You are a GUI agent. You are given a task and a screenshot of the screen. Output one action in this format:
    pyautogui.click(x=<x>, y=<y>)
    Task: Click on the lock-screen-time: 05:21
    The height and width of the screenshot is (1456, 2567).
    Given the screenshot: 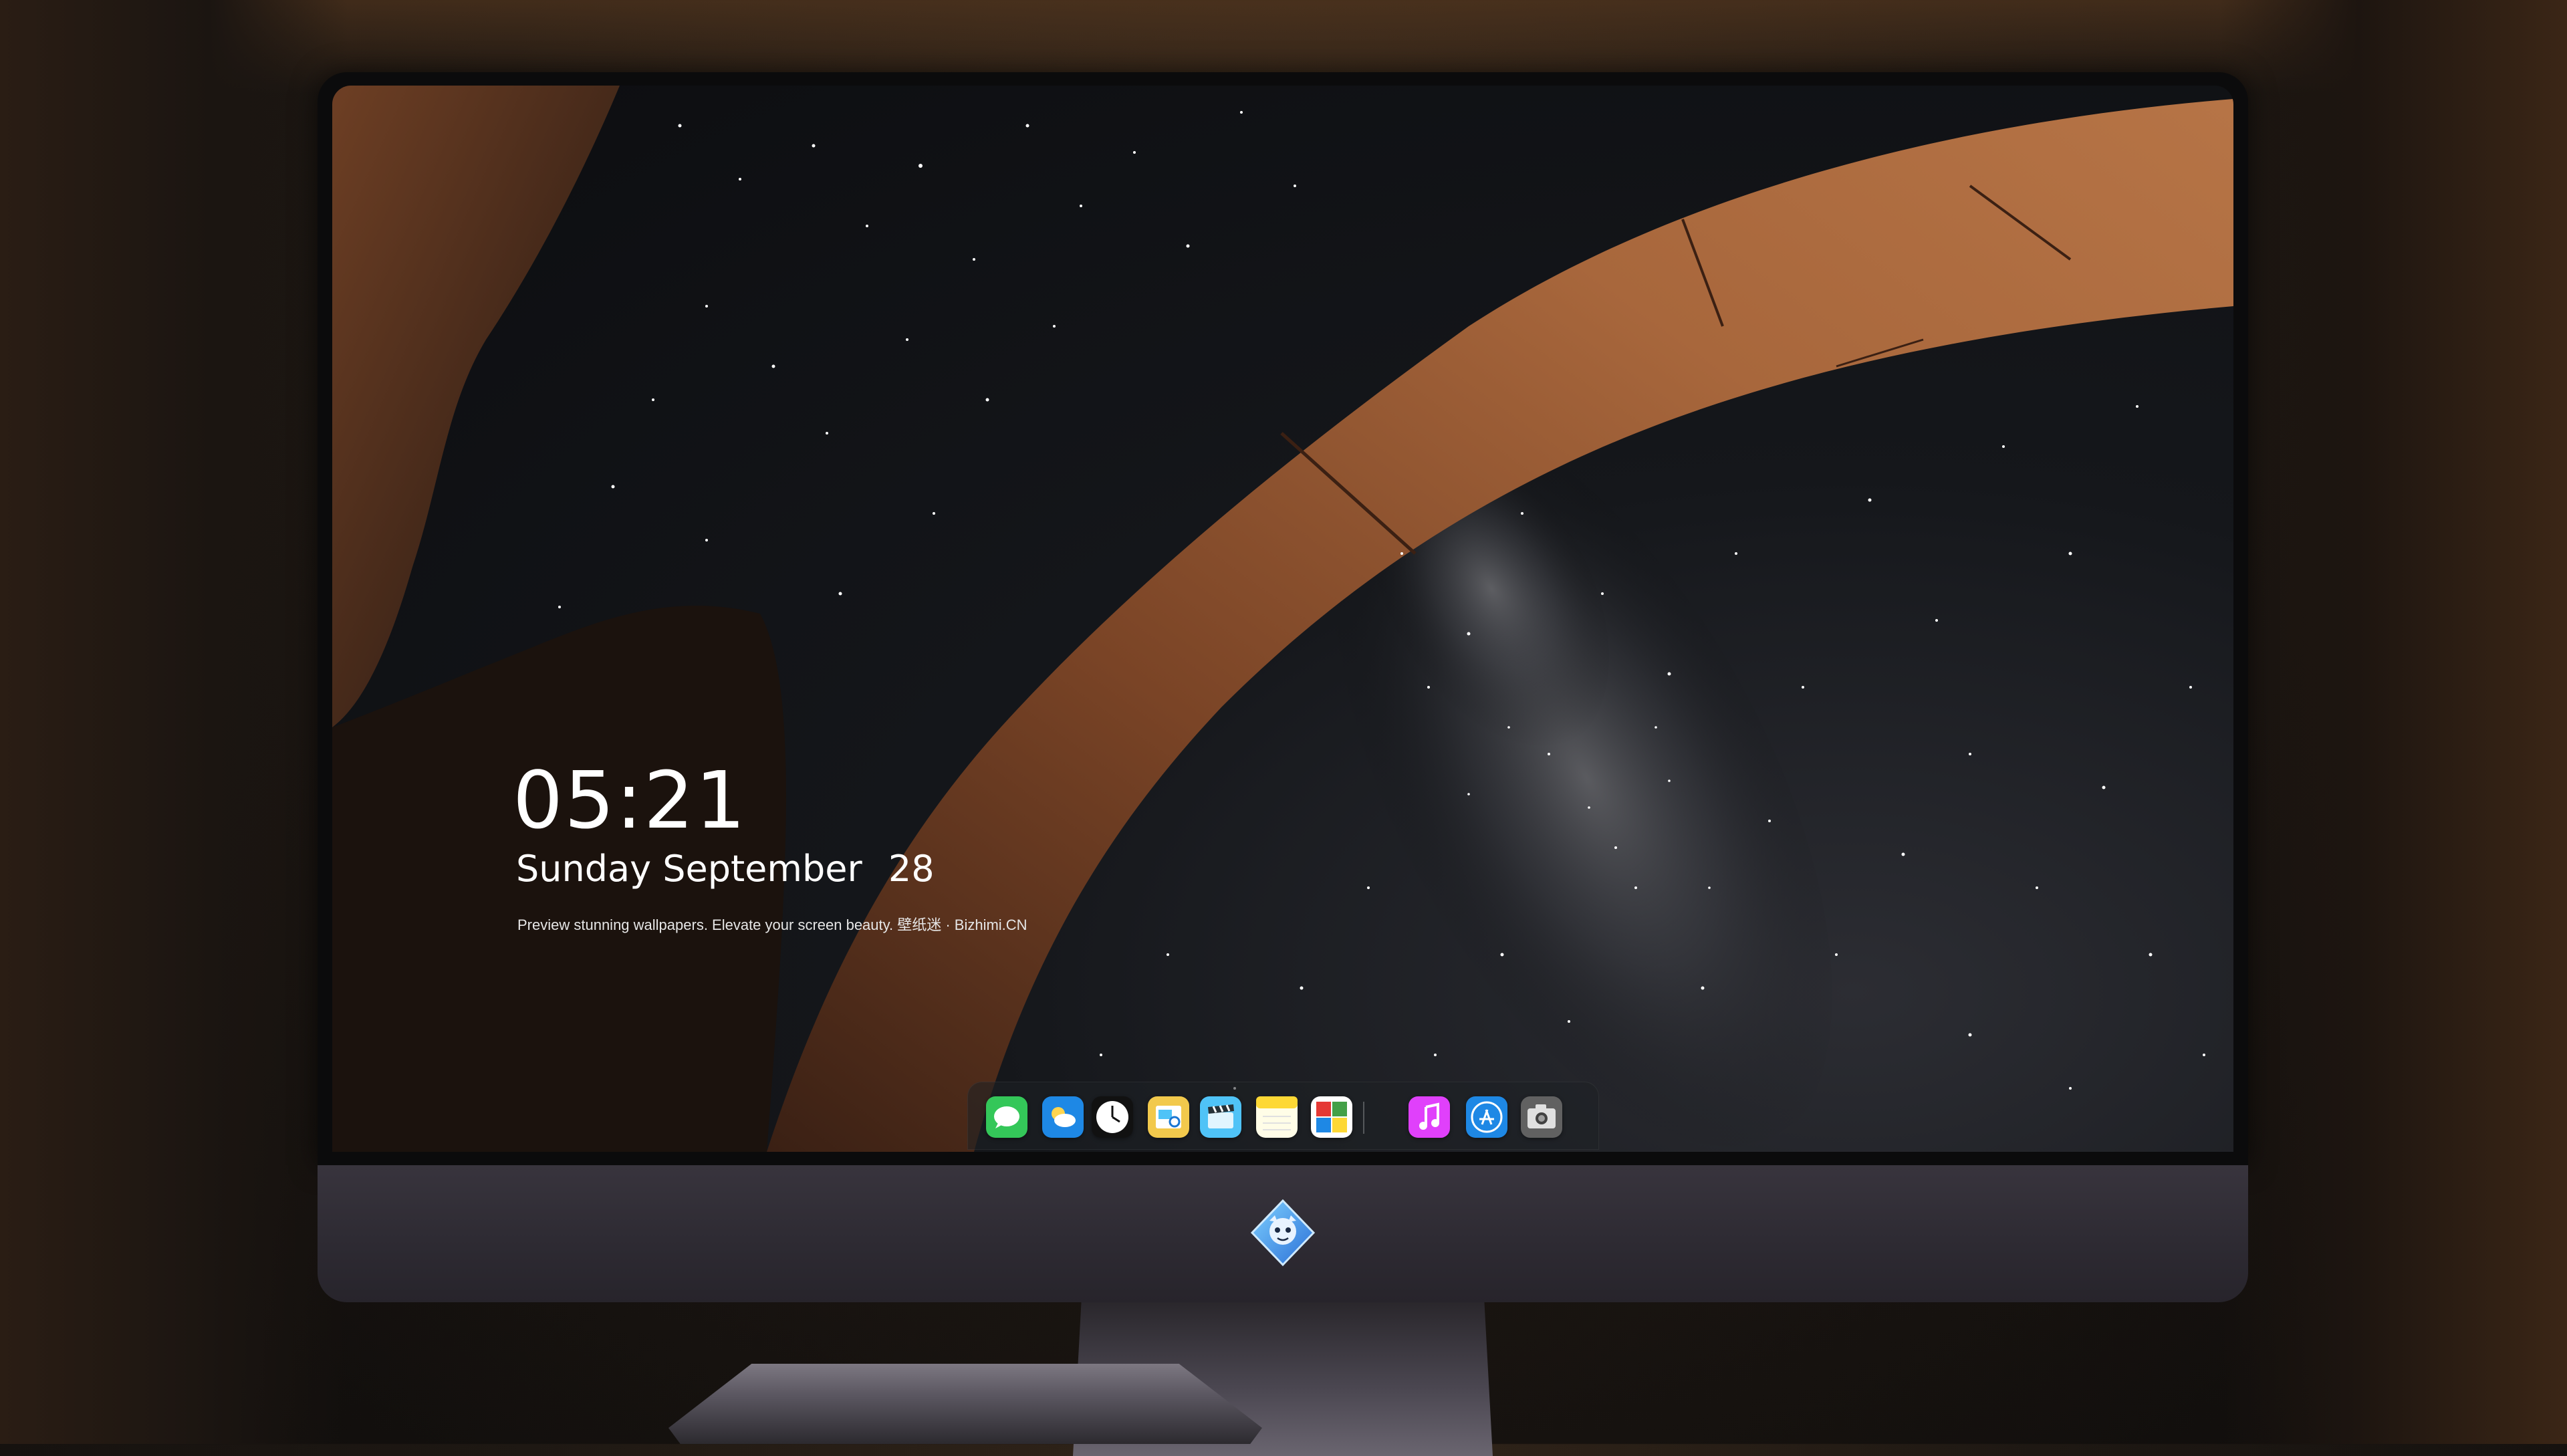 What is the action you would take?
    pyautogui.click(x=630, y=800)
    